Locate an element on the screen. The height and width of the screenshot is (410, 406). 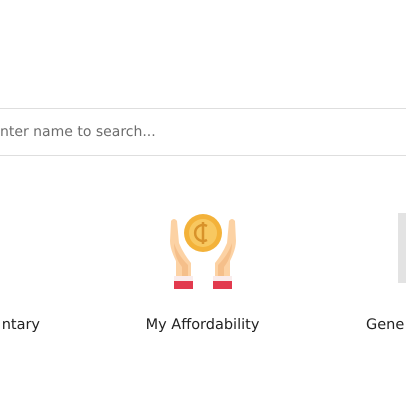
tile-label: Gene is located at coordinates (385, 325).